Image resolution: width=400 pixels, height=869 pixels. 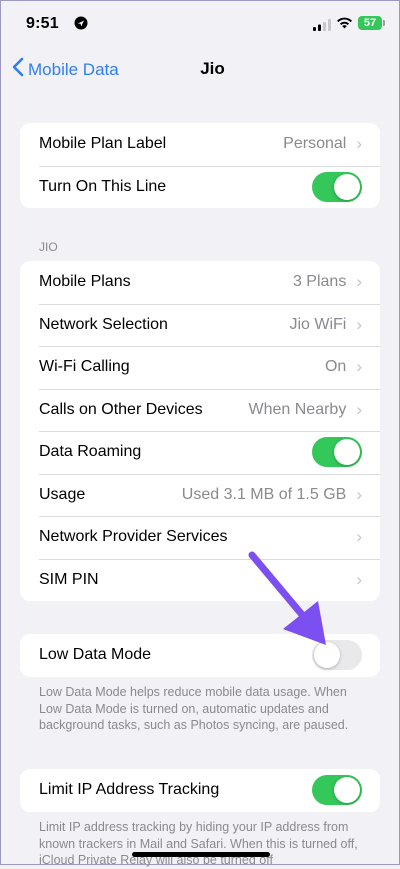 What do you see at coordinates (200, 24) in the screenshot?
I see `status-bar: 9:51 57` at bounding box center [200, 24].